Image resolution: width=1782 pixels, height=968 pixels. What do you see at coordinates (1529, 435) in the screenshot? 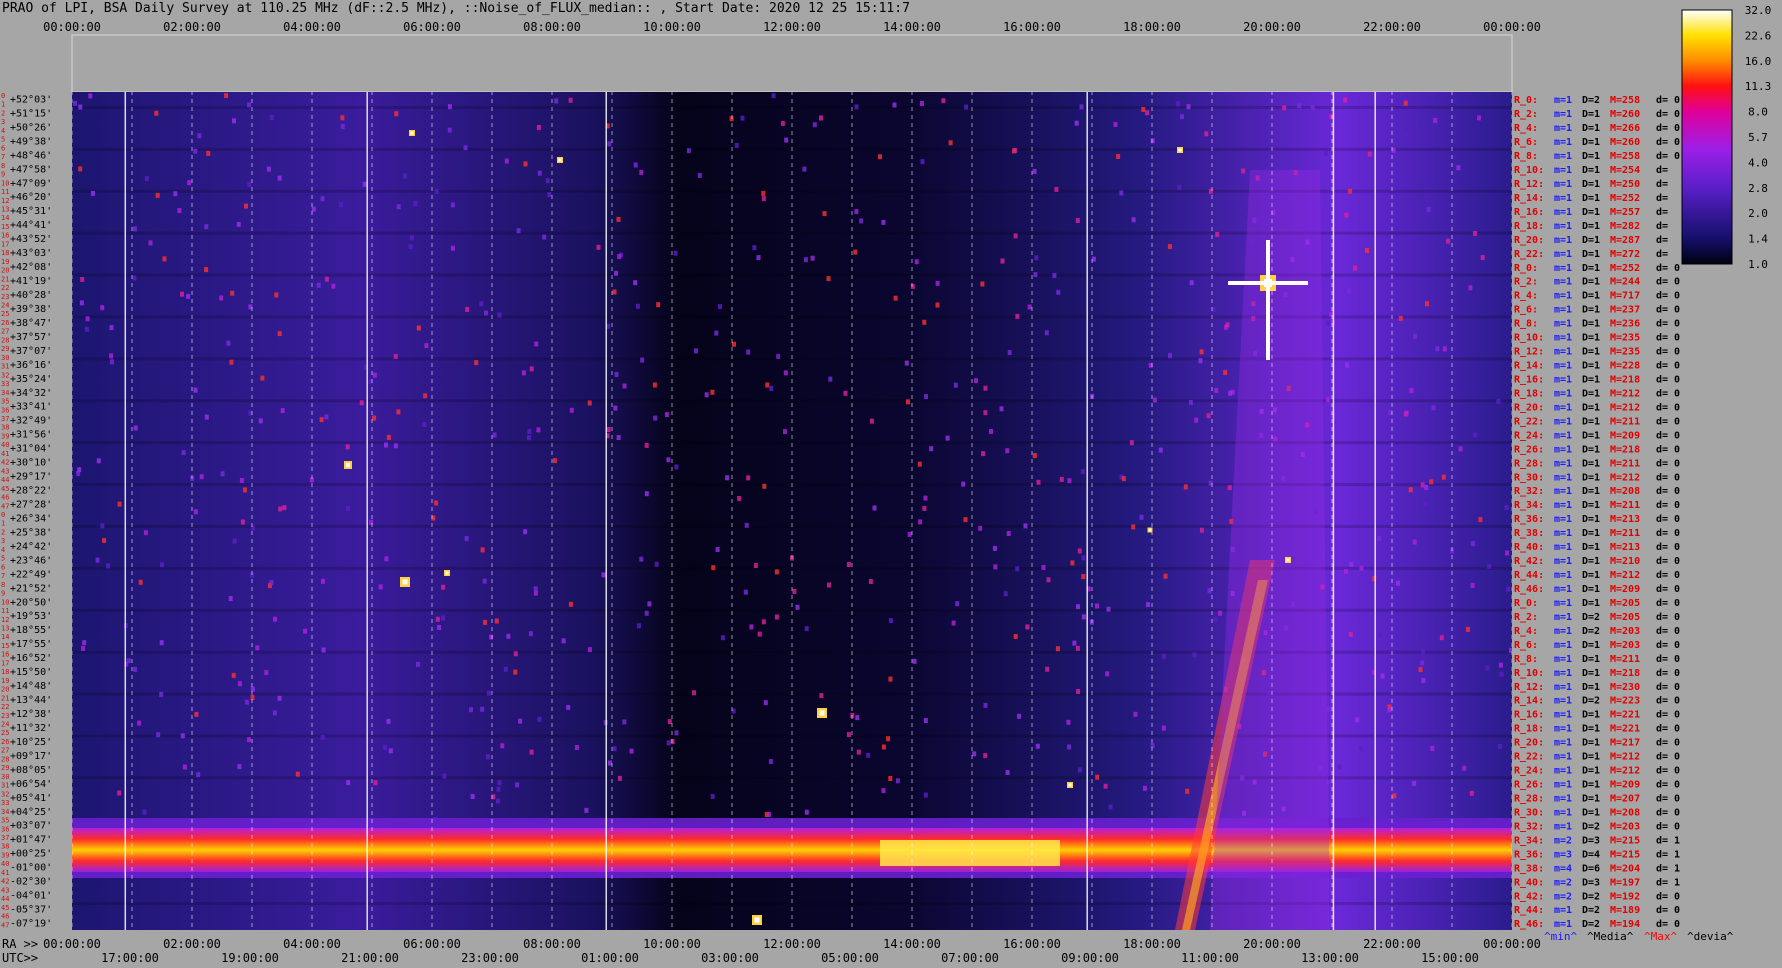
I see `row-stat-range: R_24:` at bounding box center [1529, 435].